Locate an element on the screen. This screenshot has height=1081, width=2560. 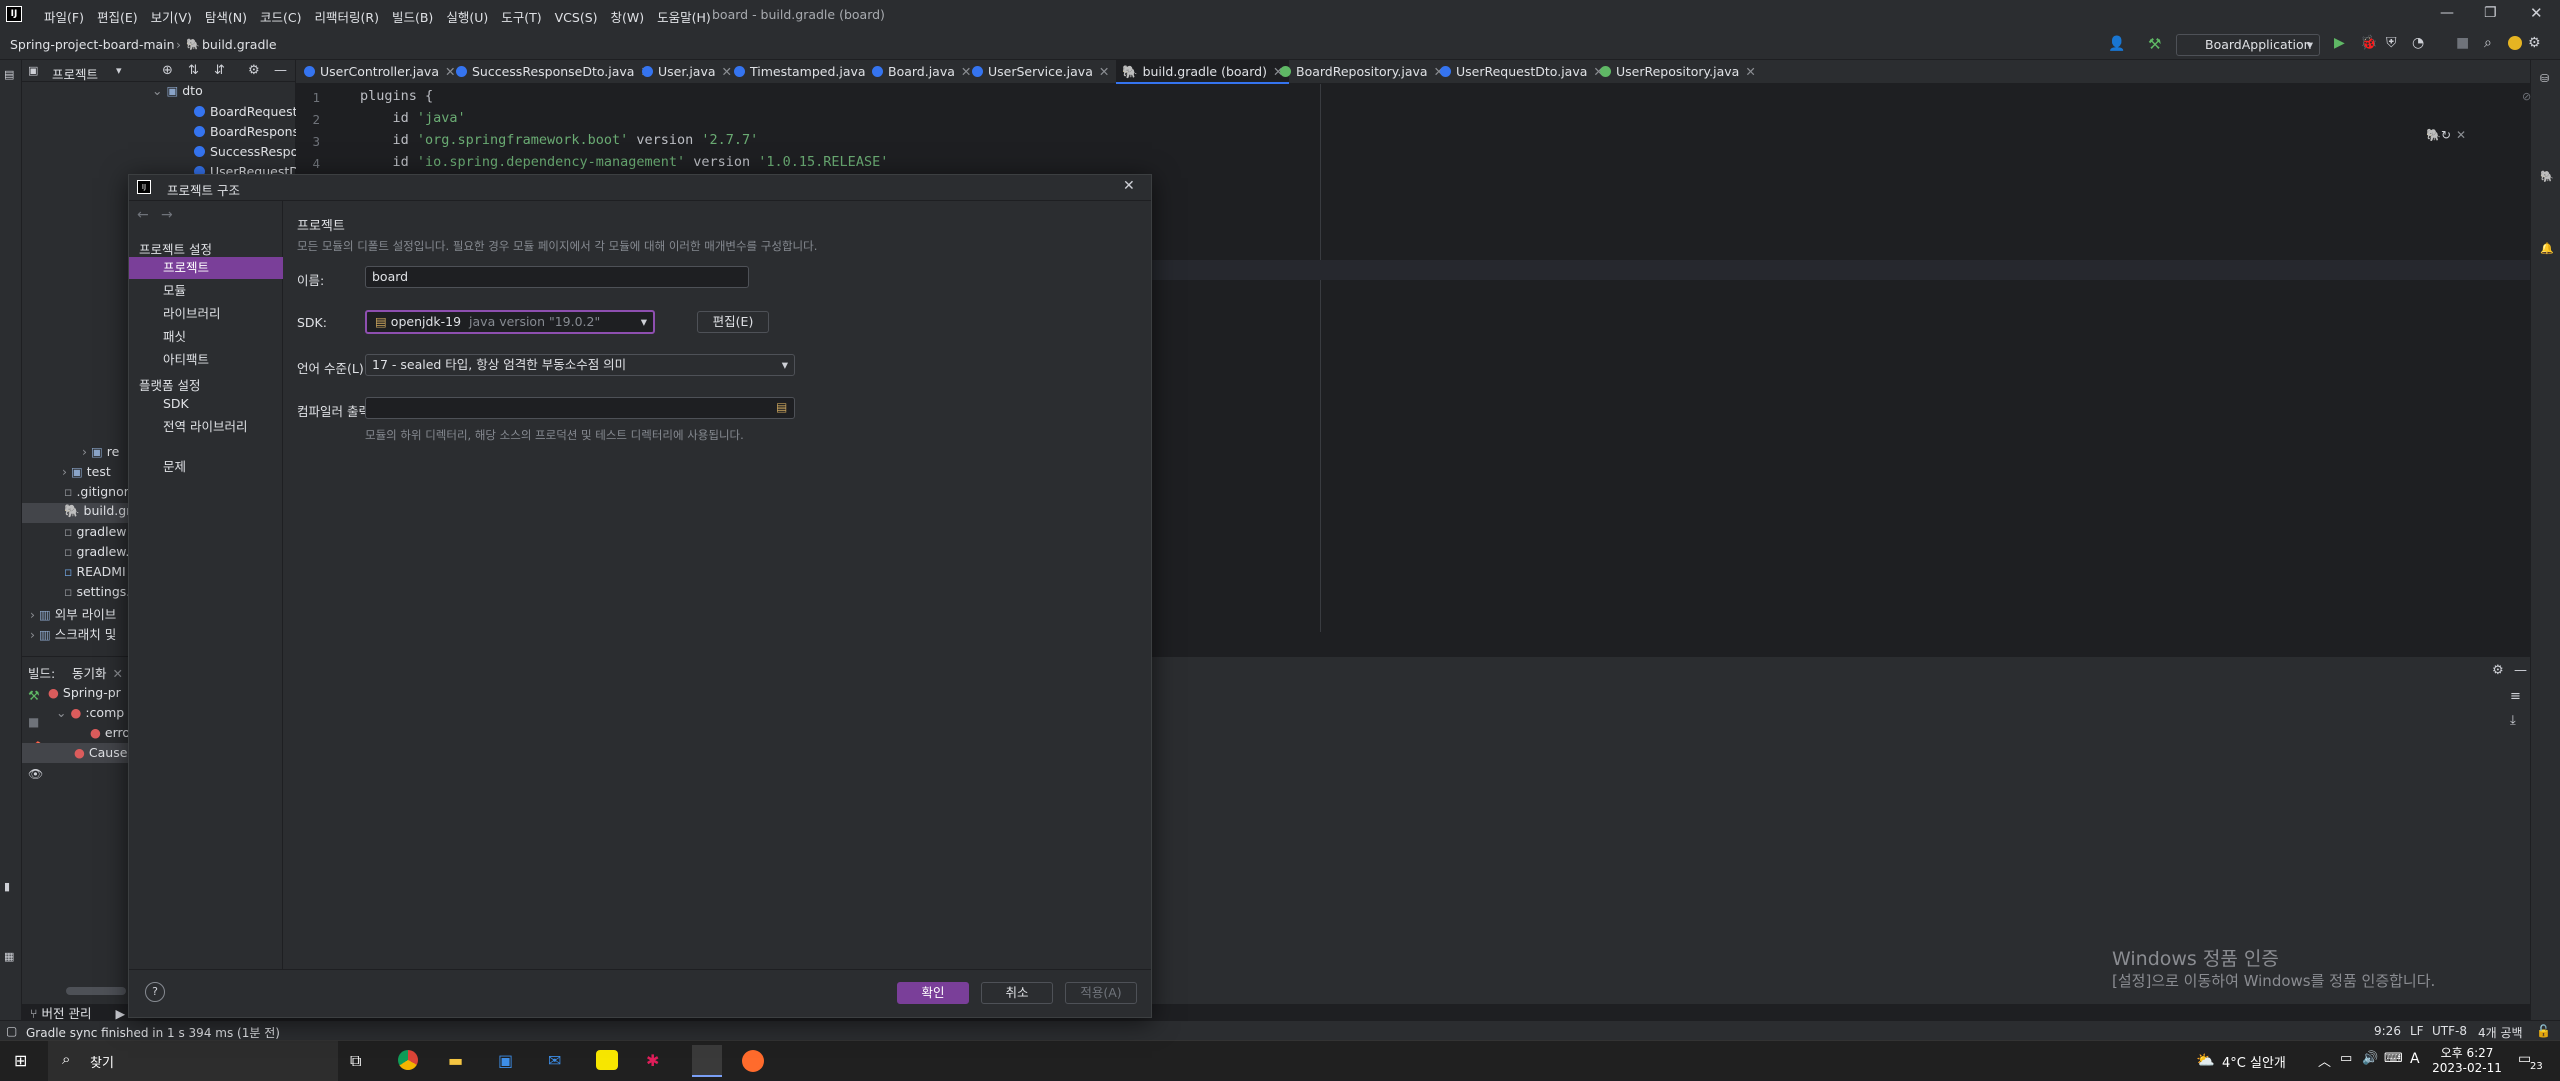
project-tool-icon: ▤ is located at coordinates (9, 74).